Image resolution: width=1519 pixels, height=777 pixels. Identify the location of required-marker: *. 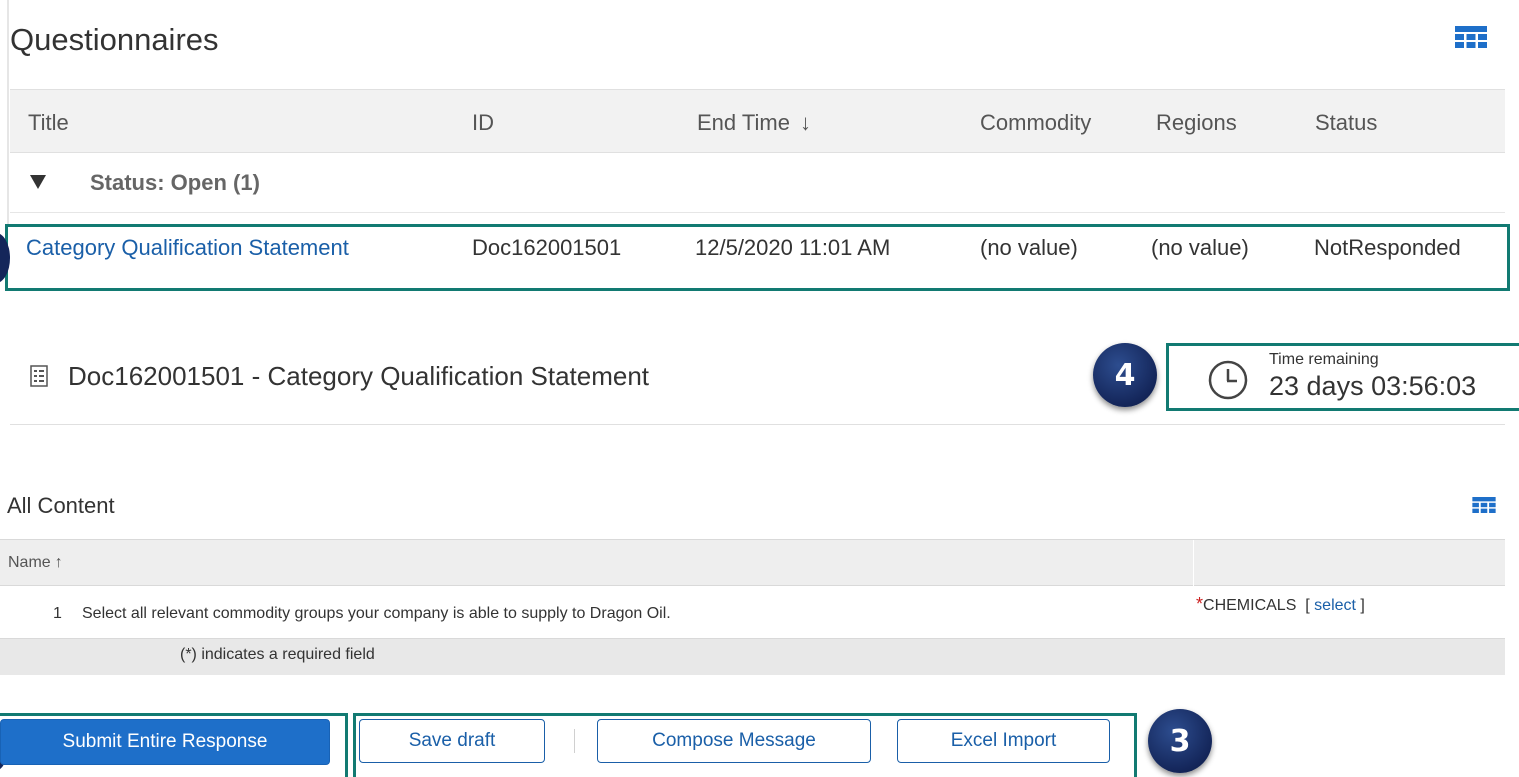
(1200, 604).